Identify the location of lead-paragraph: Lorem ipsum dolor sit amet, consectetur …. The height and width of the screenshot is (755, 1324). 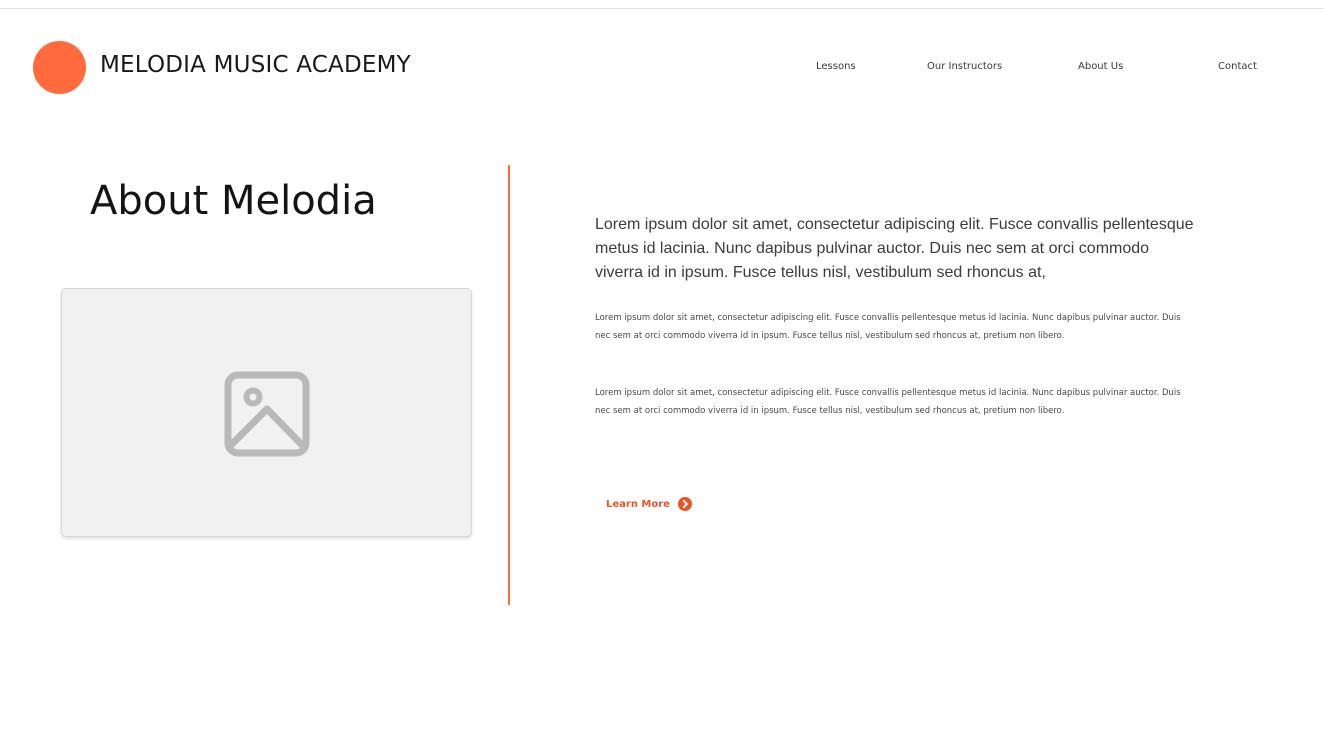
(894, 248).